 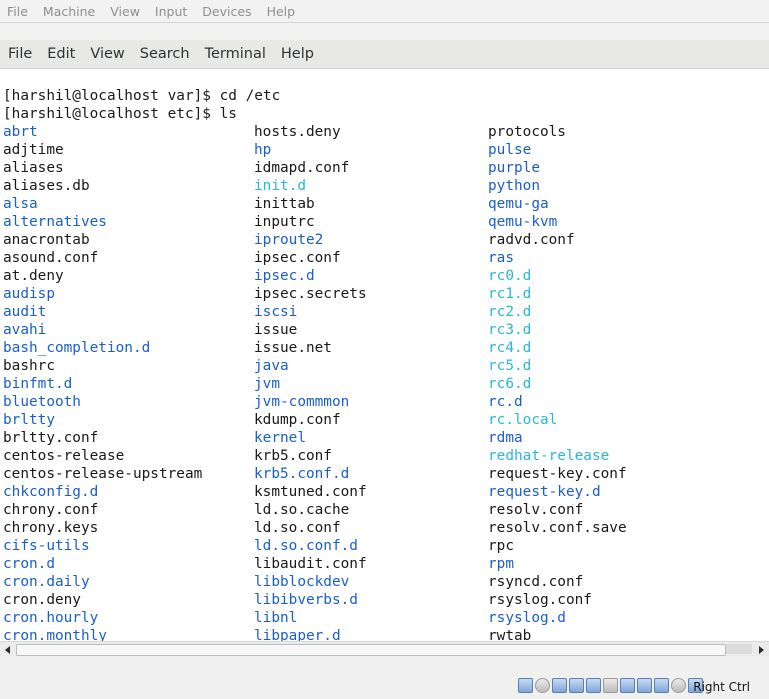 I want to click on ls-entry: ksmtuned.conf, so click(x=310, y=492).